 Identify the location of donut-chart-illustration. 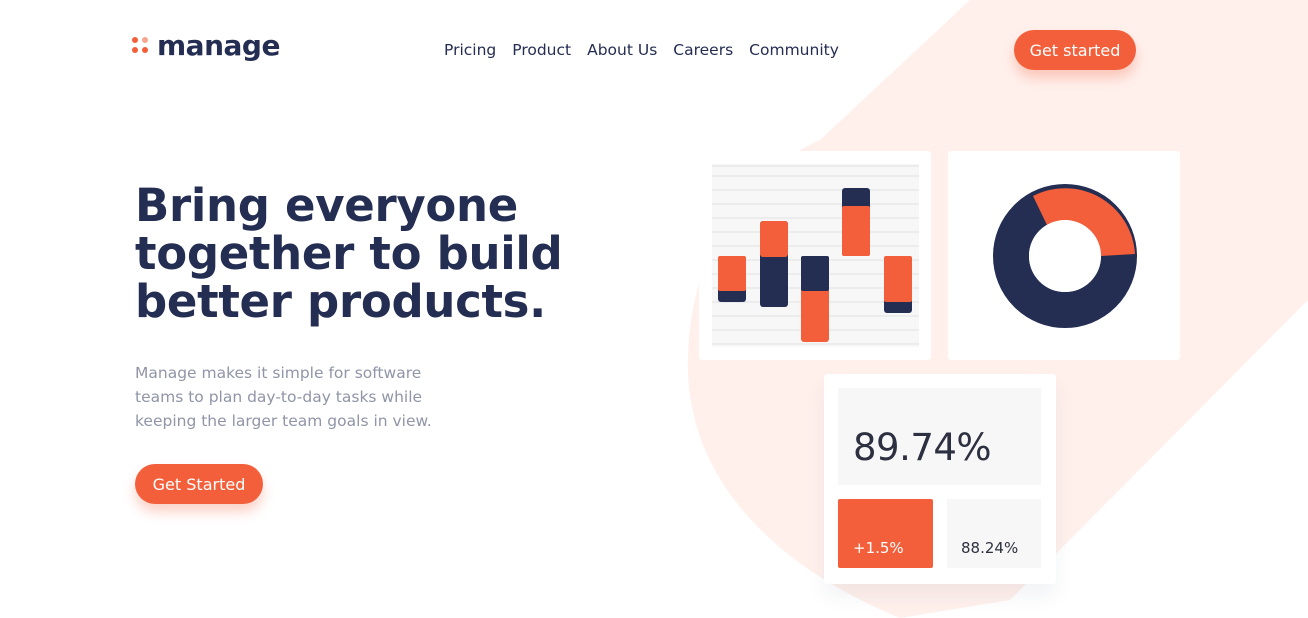
(1065, 256).